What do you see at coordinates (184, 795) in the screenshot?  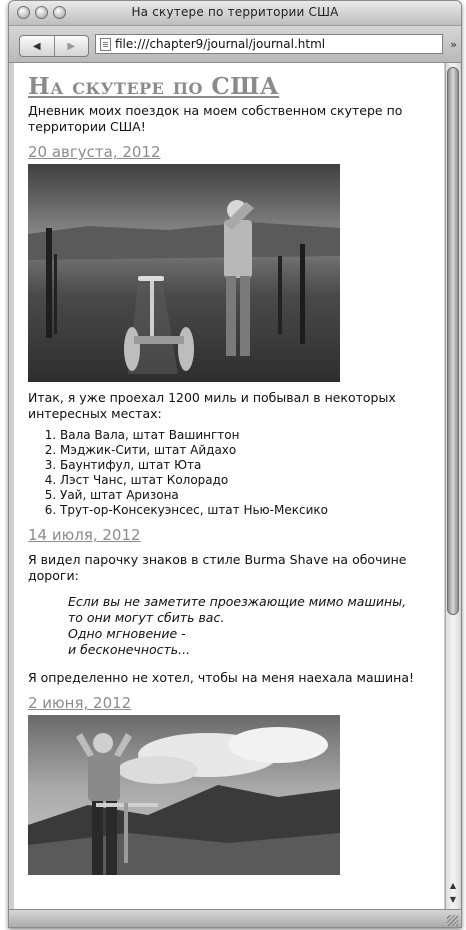 I see `mountain-photo` at bounding box center [184, 795].